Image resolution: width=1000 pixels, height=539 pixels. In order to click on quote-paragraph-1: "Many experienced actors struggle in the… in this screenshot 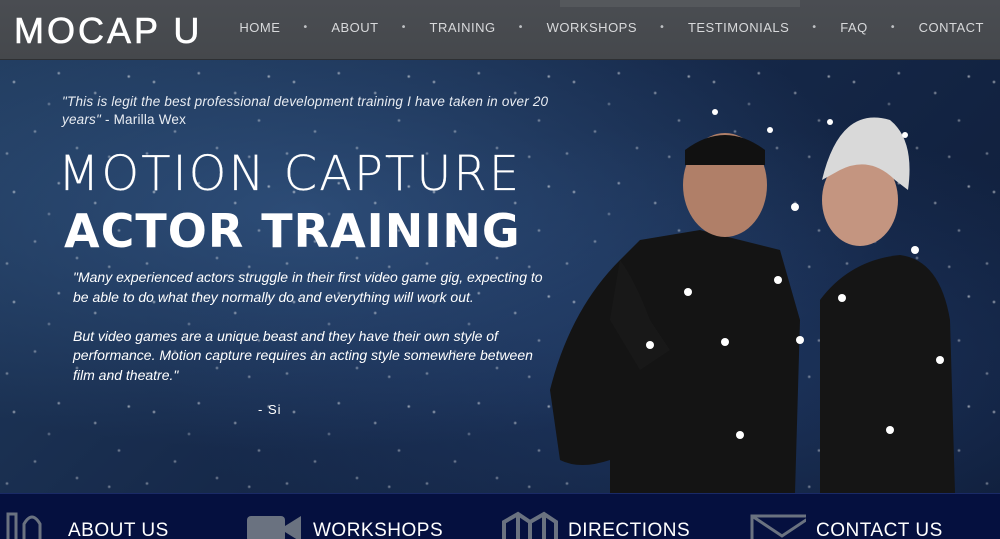, I will do `click(308, 287)`.